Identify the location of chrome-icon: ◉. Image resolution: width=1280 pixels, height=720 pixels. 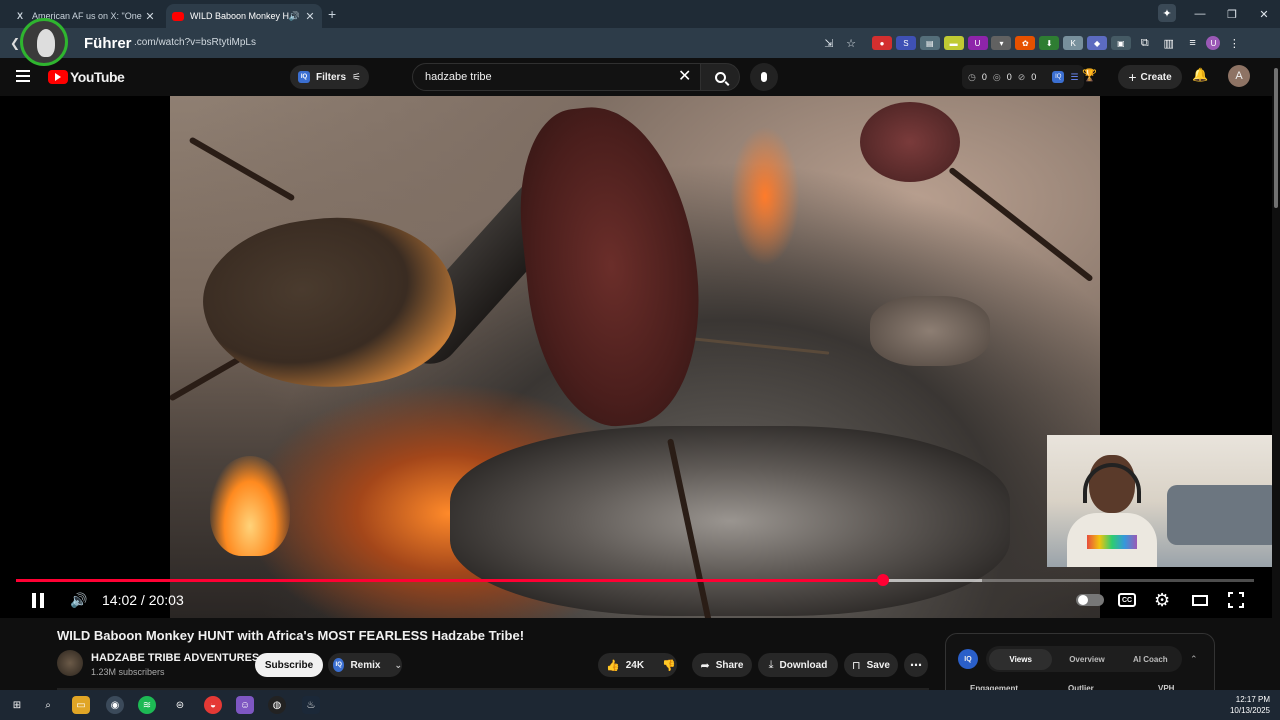
(115, 705).